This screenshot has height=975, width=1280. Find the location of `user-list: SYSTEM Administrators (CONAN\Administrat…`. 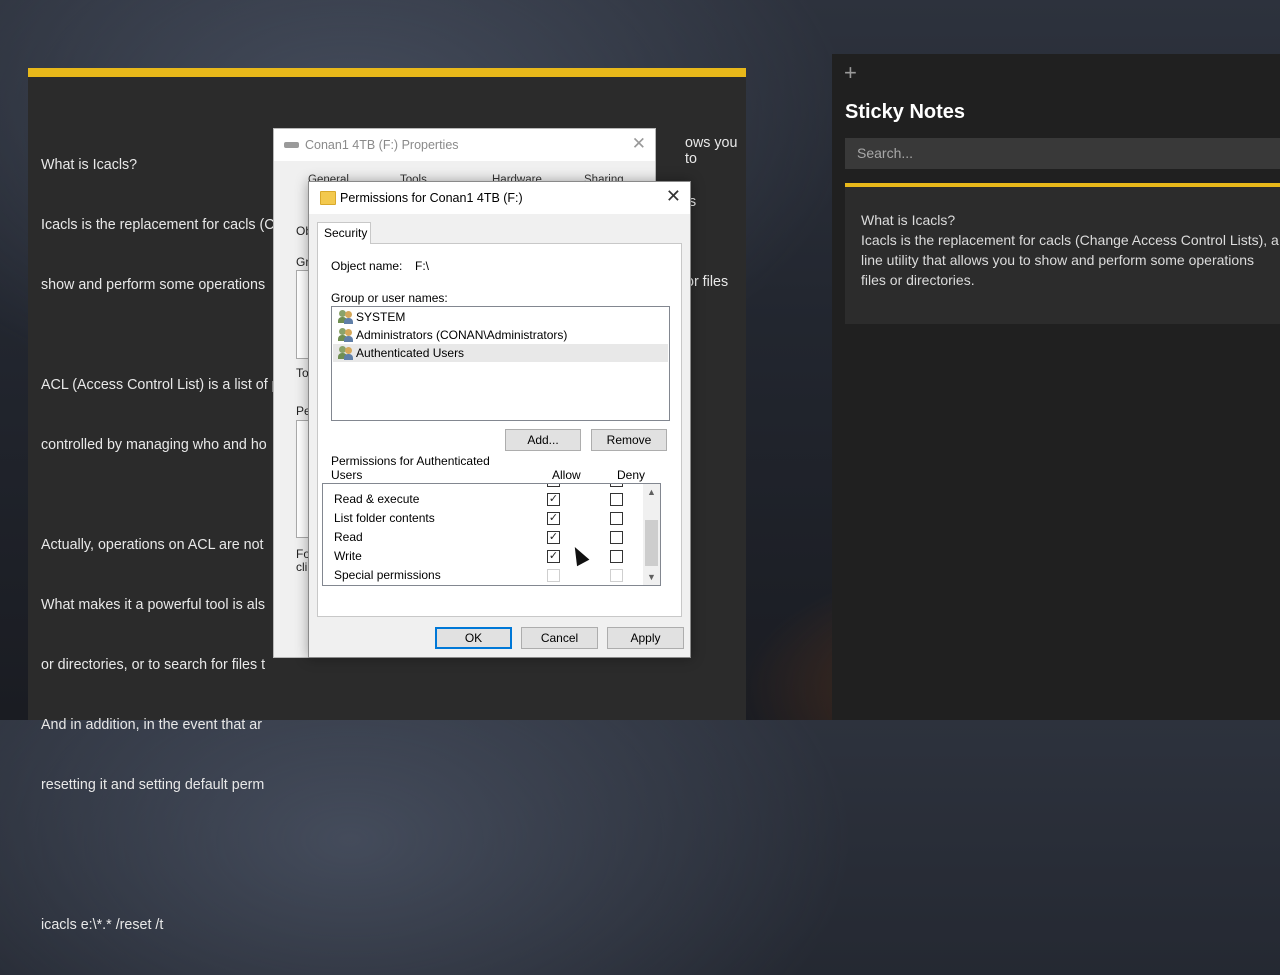

user-list: SYSTEM Administrators (CONAN\Administrat… is located at coordinates (500, 363).